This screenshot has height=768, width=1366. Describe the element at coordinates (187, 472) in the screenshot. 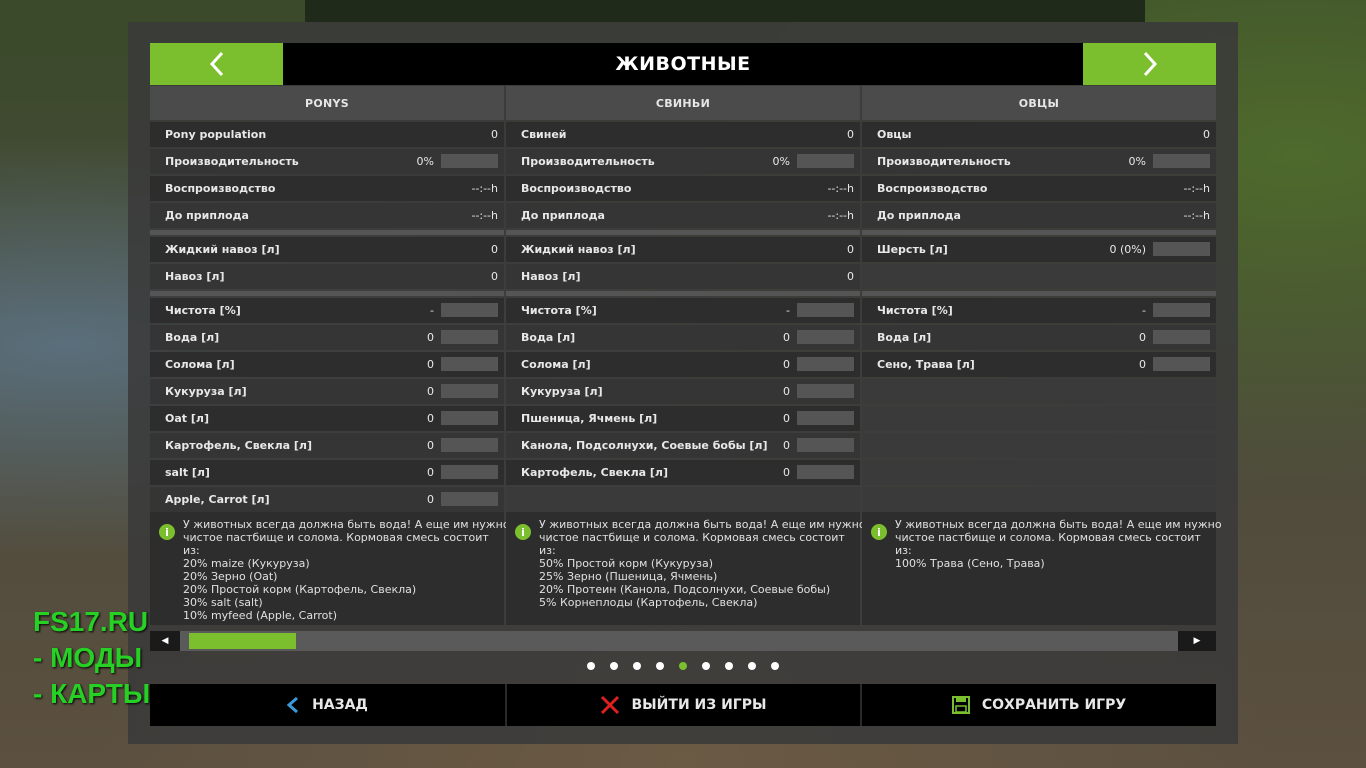

I see `stat-label: salt [л]` at that location.